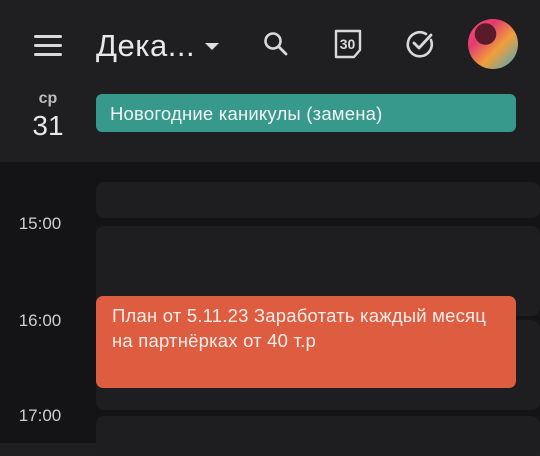  I want to click on hour-label-15: 15:00, so click(40, 223).